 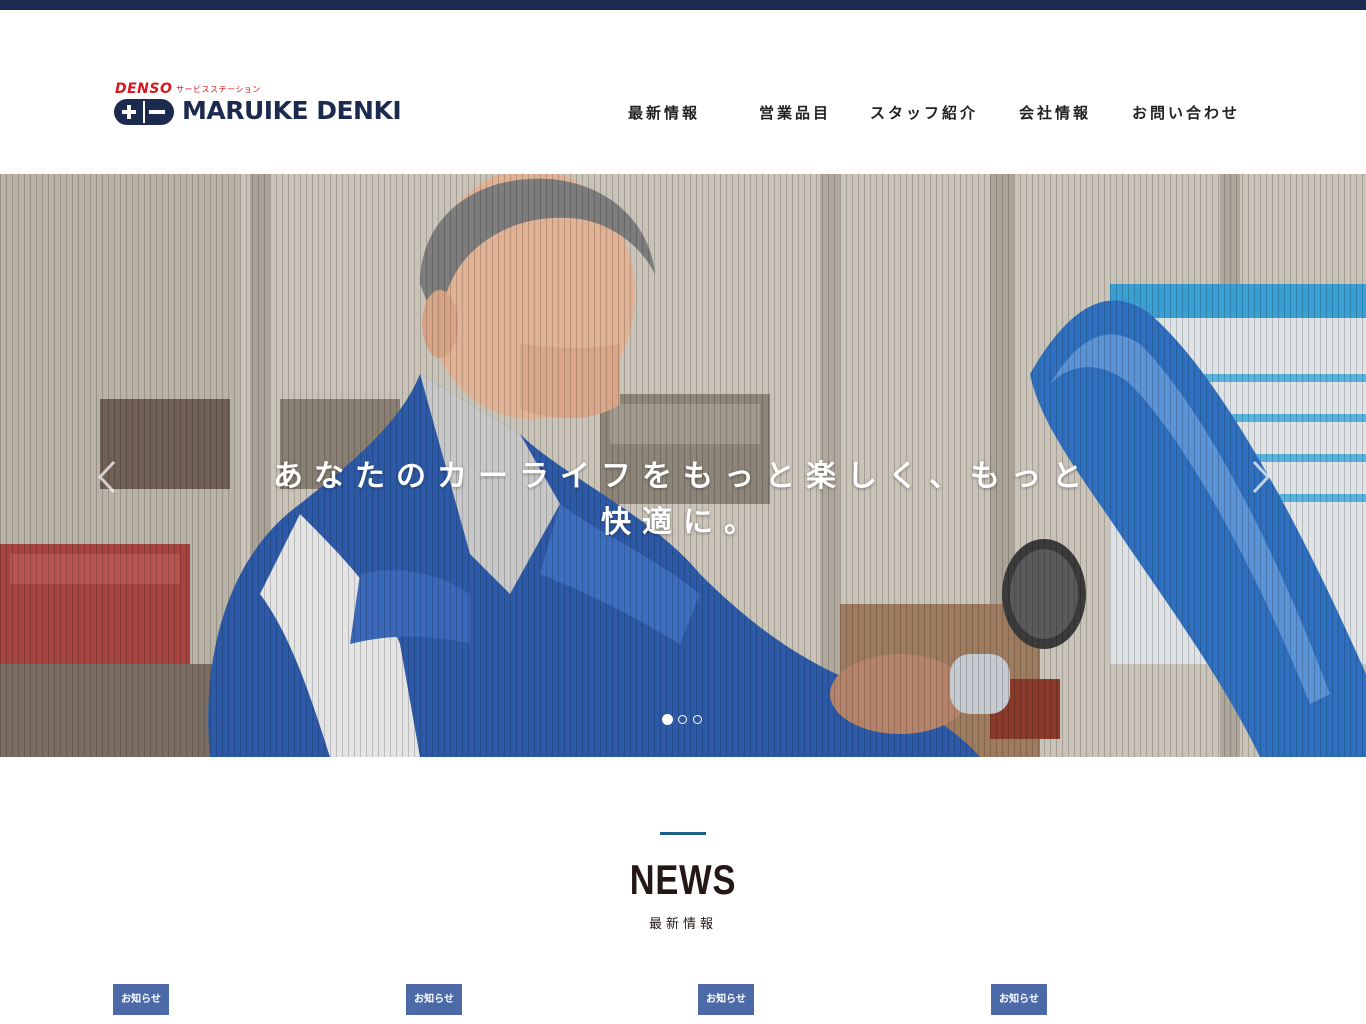 I want to click on news-section-title: NEWS, so click(x=683, y=879).